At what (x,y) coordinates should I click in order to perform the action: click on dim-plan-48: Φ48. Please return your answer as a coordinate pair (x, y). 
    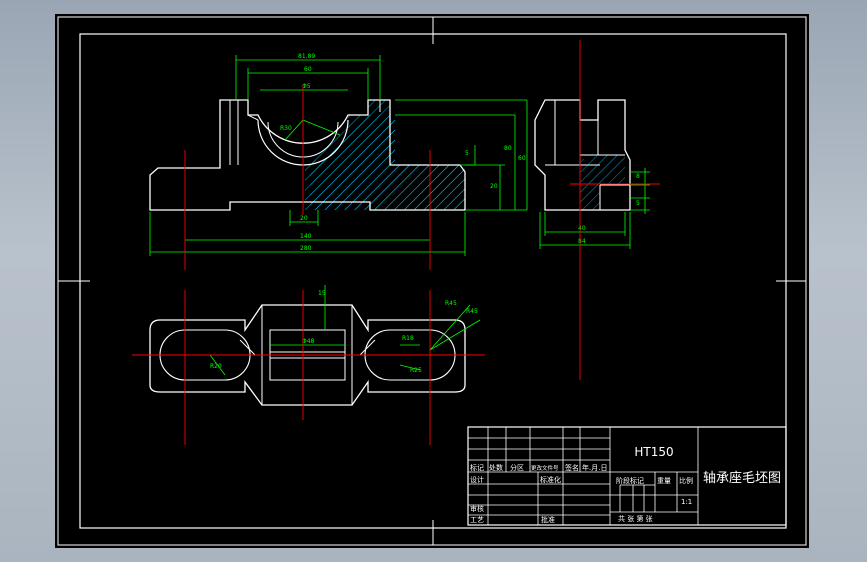
    Looking at the image, I should click on (308, 341).